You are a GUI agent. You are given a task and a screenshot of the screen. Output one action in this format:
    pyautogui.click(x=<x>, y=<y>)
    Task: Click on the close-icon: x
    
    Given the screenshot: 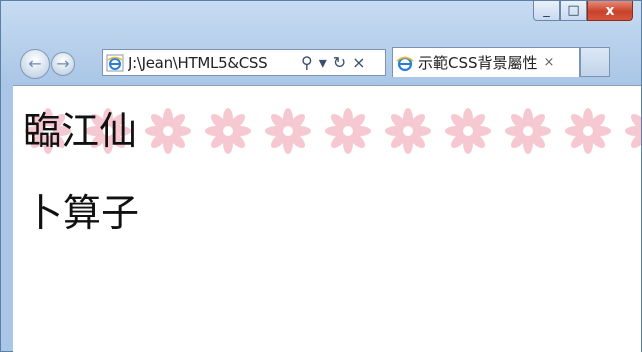 What is the action you would take?
    pyautogui.click(x=610, y=10)
    